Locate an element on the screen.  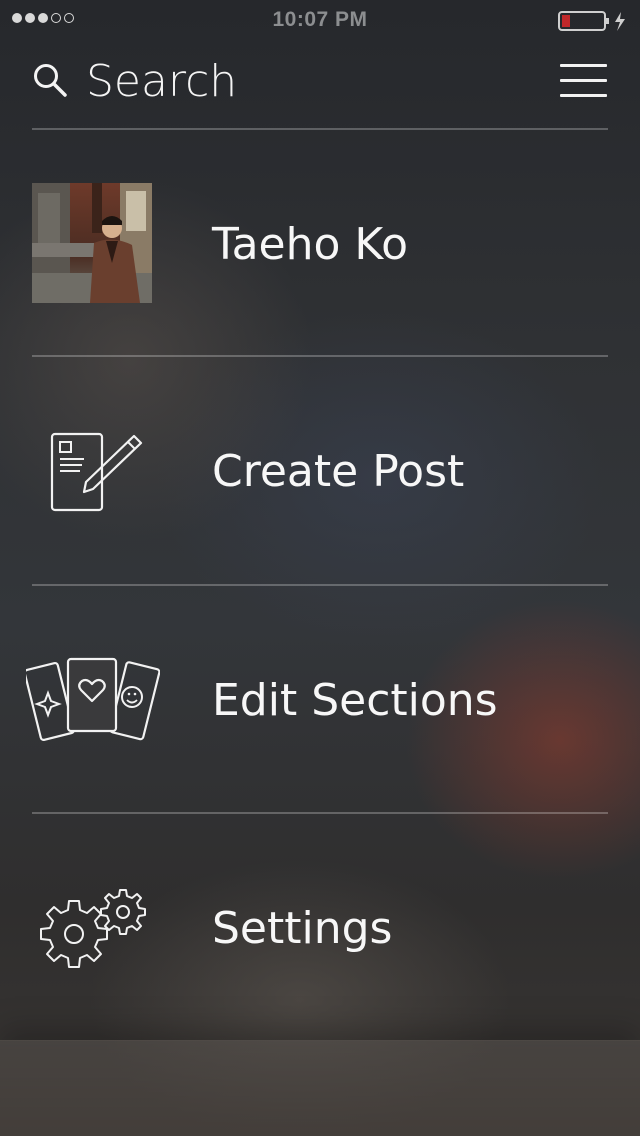
avatar is located at coordinates (92, 243).